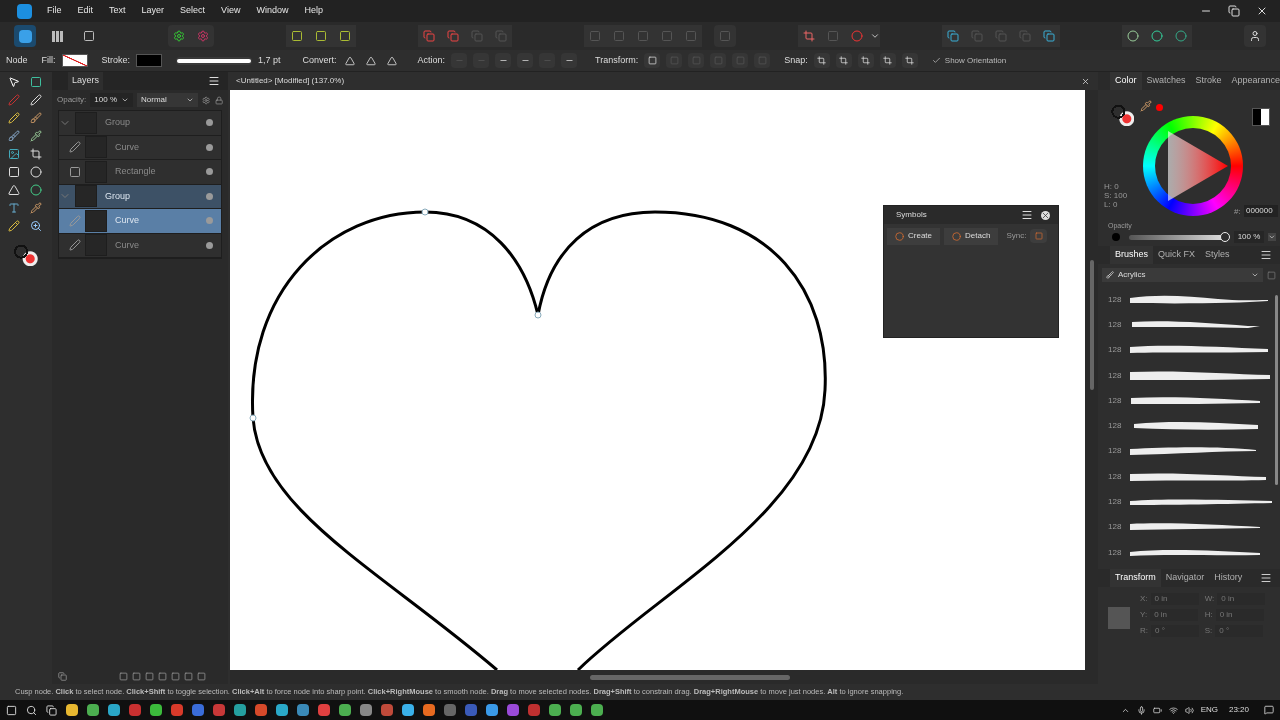  I want to click on fill-label: Fill:, so click(48, 60).